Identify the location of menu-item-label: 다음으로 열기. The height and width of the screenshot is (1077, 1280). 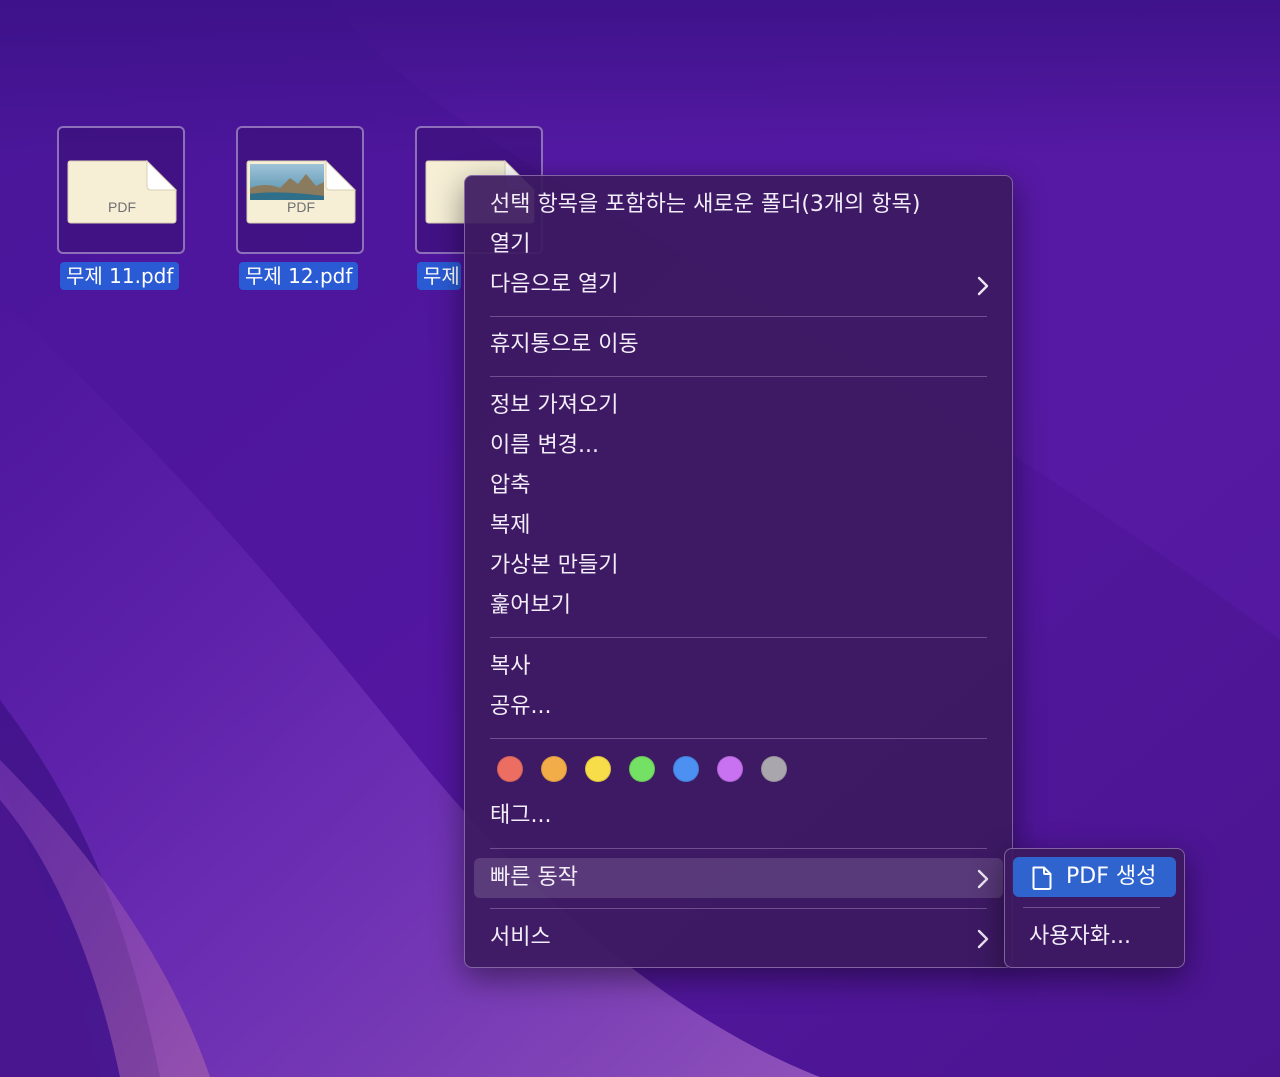
(554, 284).